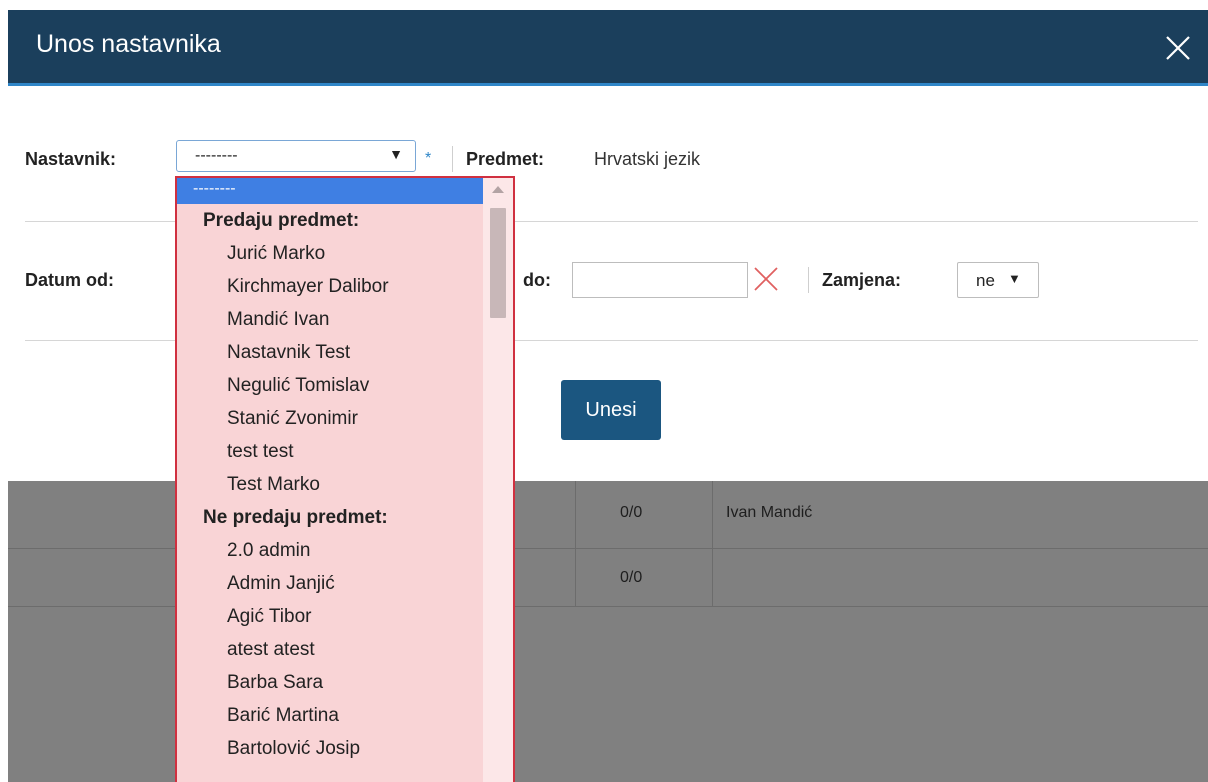 The height and width of the screenshot is (782, 1208). What do you see at coordinates (985, 280) in the screenshot?
I see `zamjena-select-value: ne` at bounding box center [985, 280].